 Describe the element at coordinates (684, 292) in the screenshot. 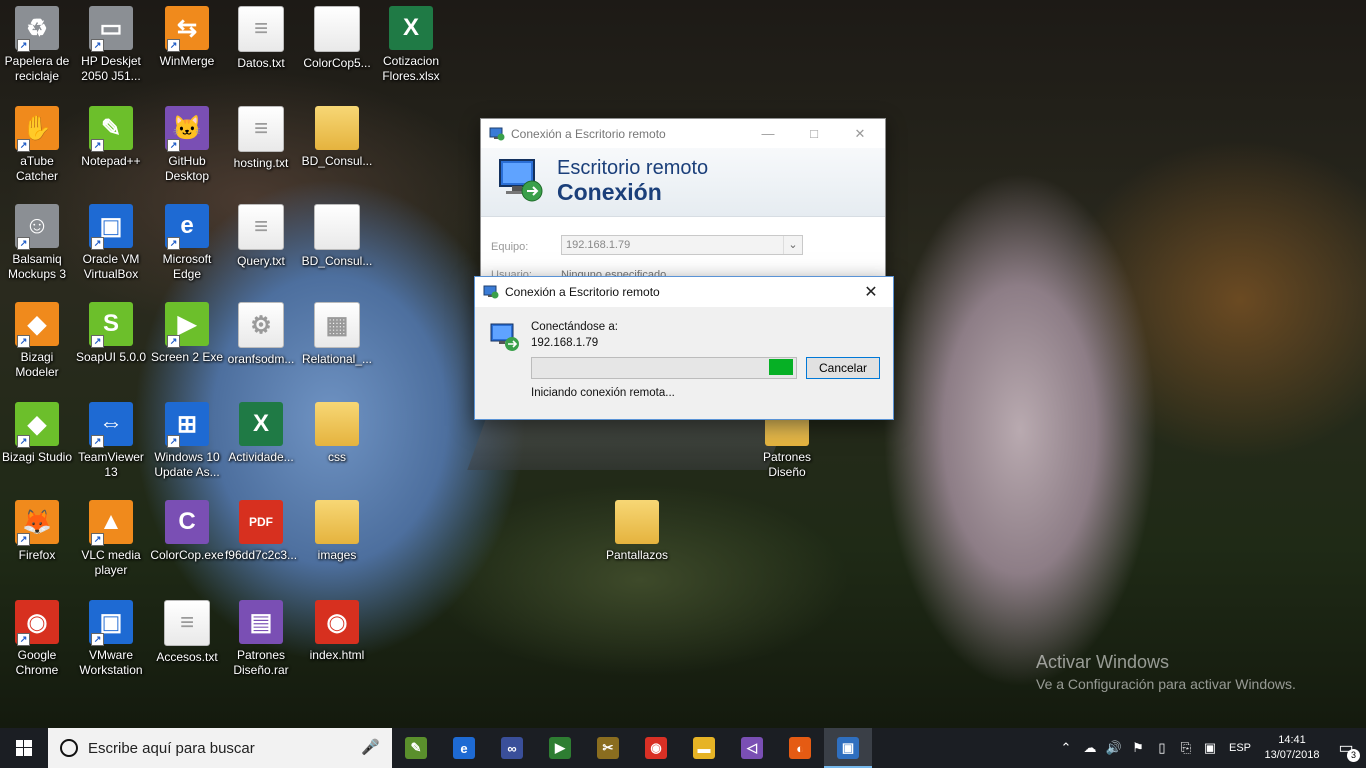

I see `dialog-titlebar: Conexión a Escritorio remoto ✕` at that location.